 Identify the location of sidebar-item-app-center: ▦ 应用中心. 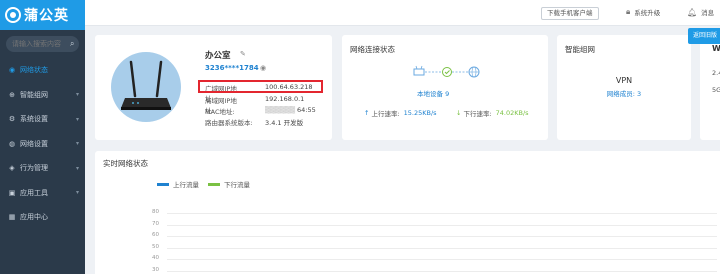
(42, 217).